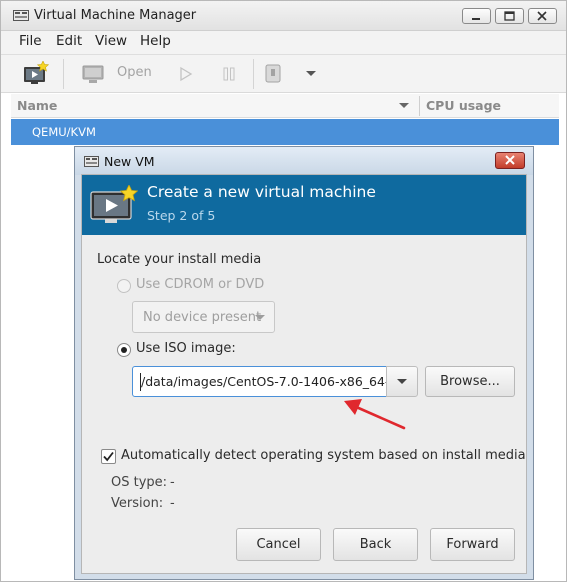  I want to click on auto-detect-checkbox, so click(108, 456).